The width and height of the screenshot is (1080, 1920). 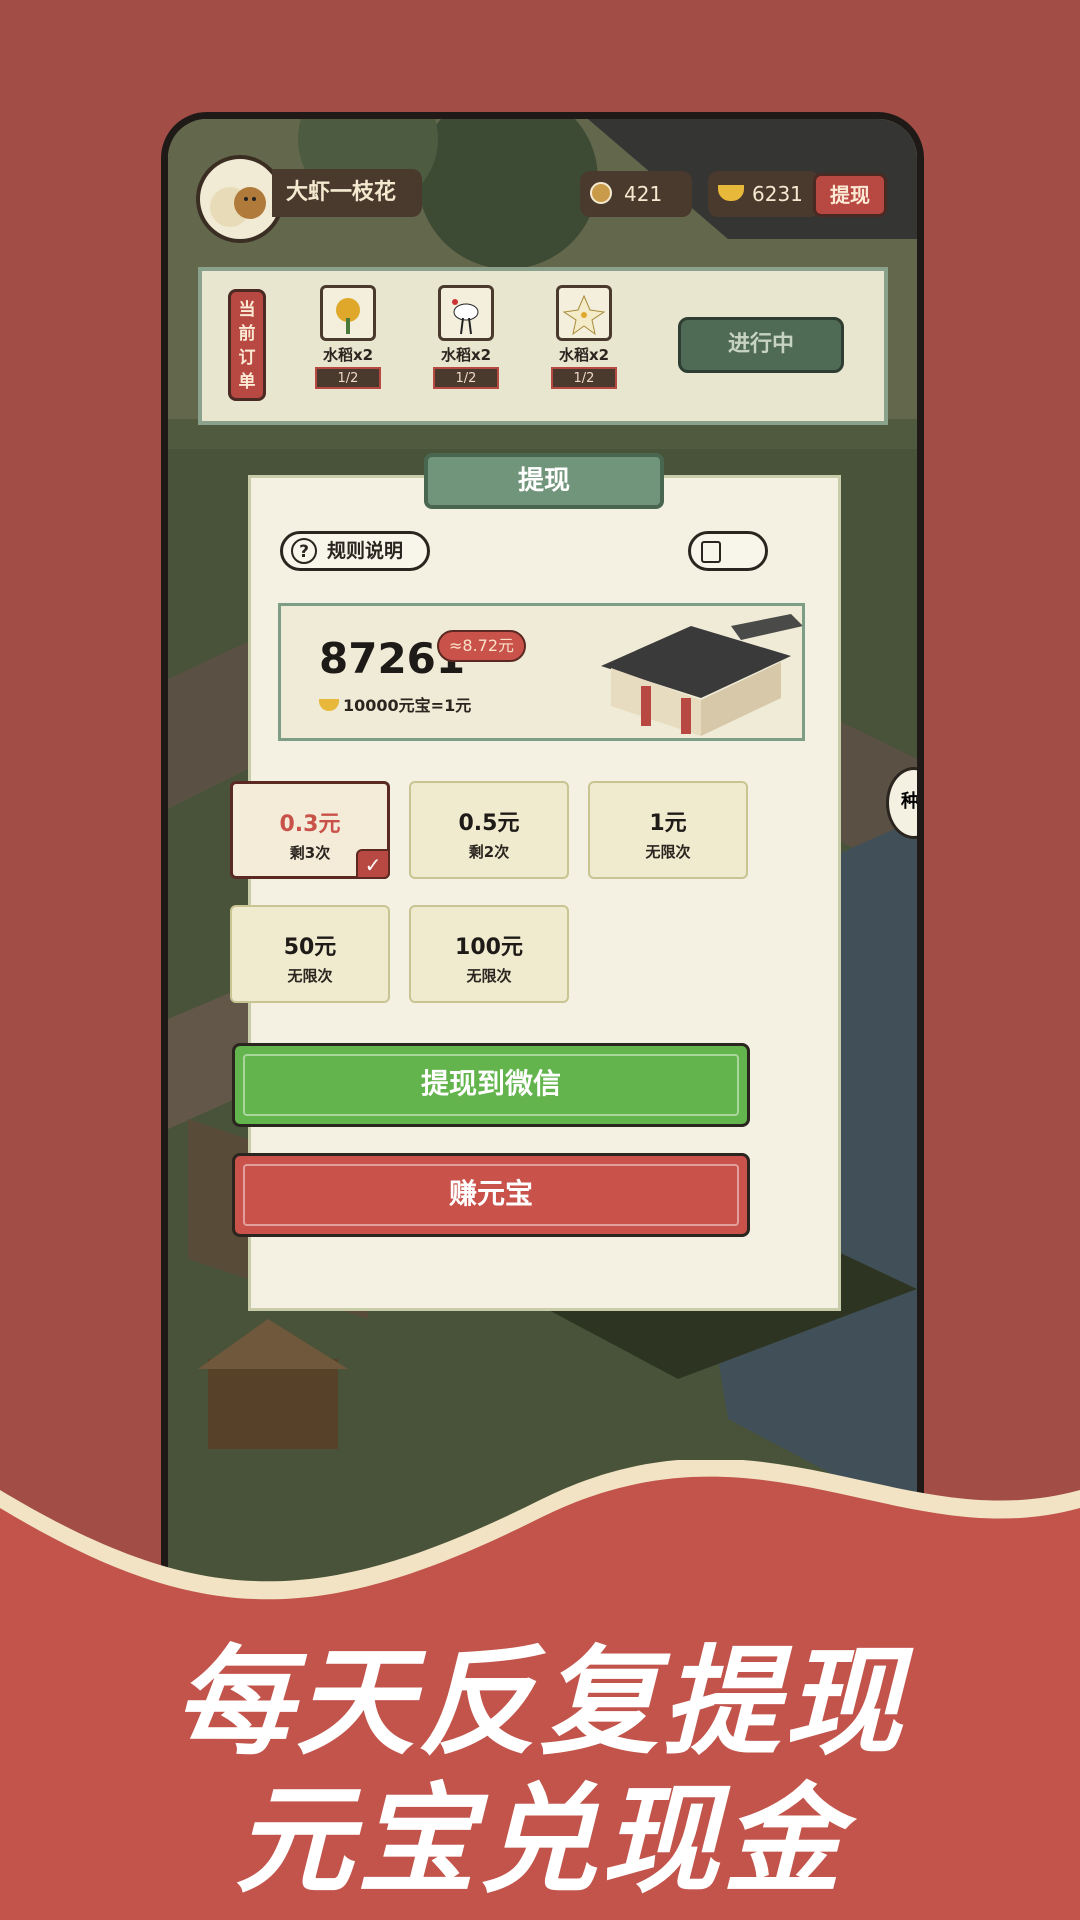 What do you see at coordinates (489, 852) in the screenshot?
I see `option-count: 剩2次` at bounding box center [489, 852].